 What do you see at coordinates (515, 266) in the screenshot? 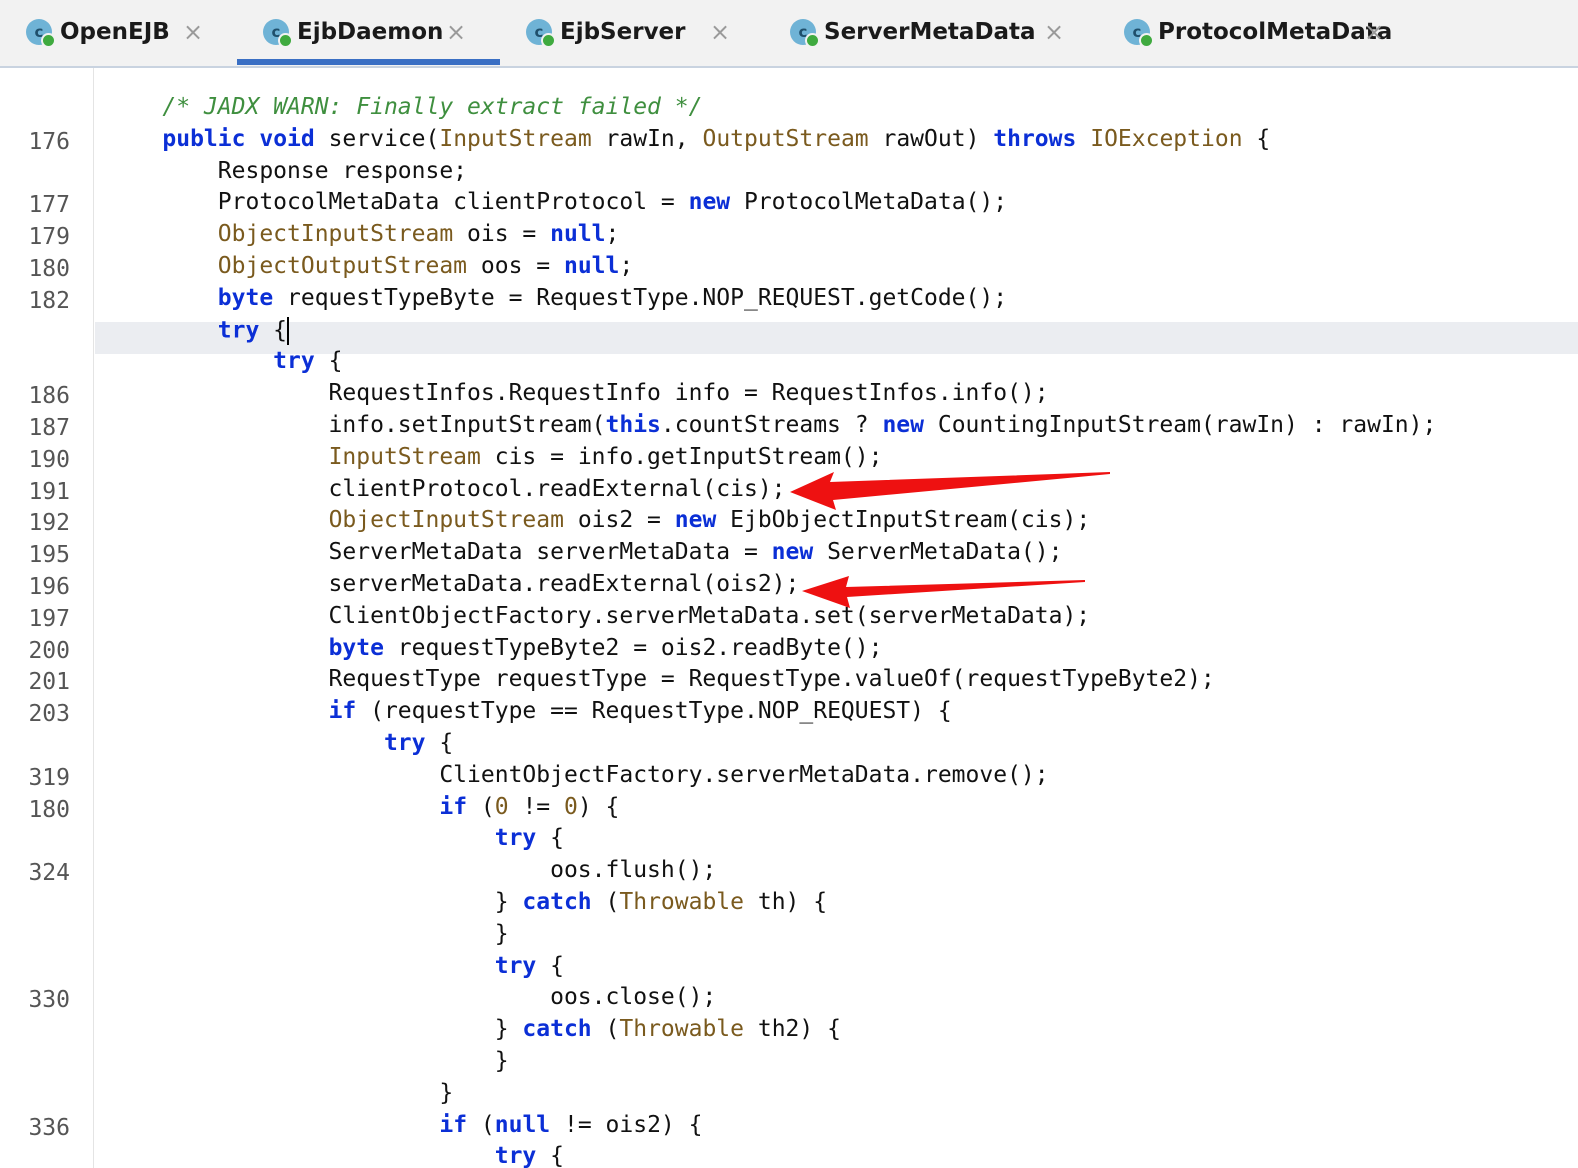
I see `code-token: oos =` at bounding box center [515, 266].